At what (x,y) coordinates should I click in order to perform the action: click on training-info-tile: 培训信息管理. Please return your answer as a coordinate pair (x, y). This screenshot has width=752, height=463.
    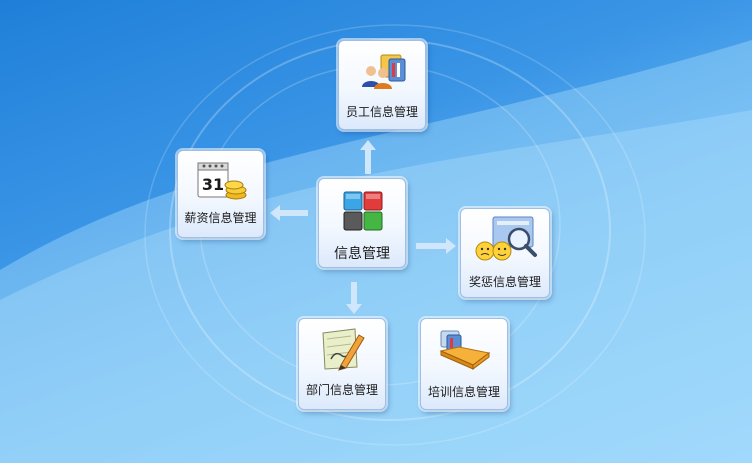
    Looking at the image, I should click on (464, 364).